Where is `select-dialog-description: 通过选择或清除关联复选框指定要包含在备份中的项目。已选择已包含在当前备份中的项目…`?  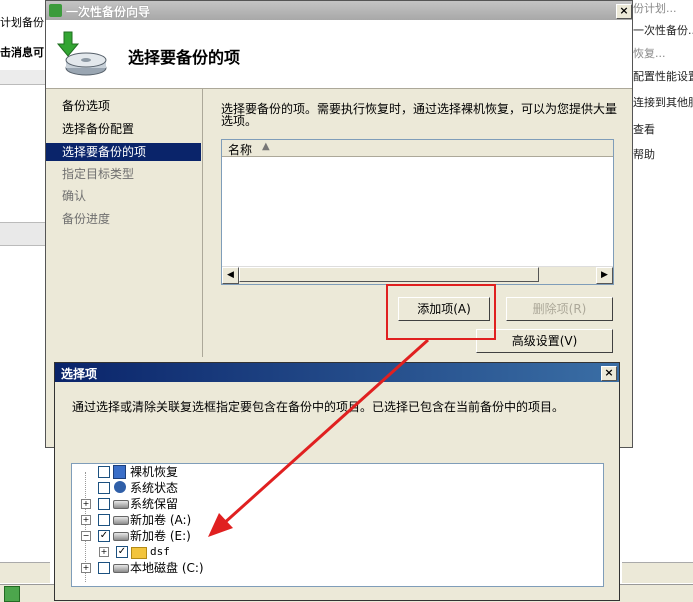 select-dialog-description: 通过选择或清除关联复选框指定要包含在备份中的项目。已选择已包含在当前备份中的项目… is located at coordinates (318, 407).